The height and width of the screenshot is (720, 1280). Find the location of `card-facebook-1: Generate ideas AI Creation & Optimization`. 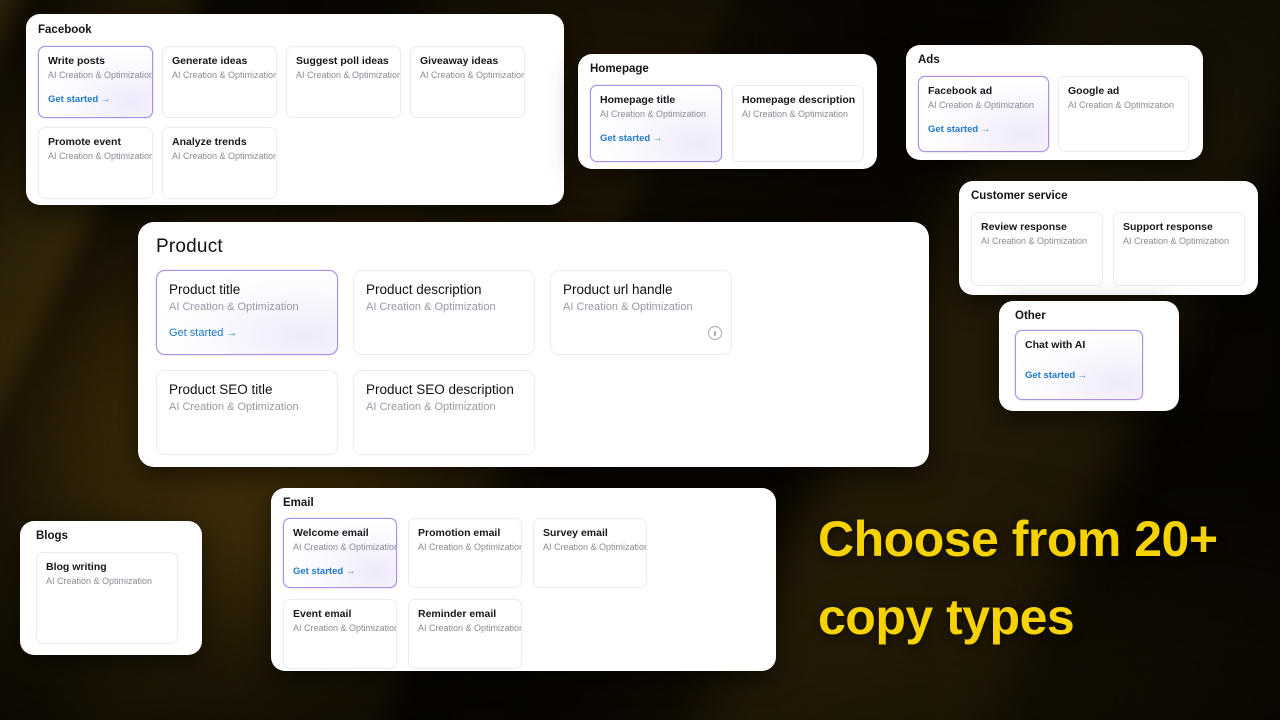

card-facebook-1: Generate ideas AI Creation & Optimization is located at coordinates (219, 82).